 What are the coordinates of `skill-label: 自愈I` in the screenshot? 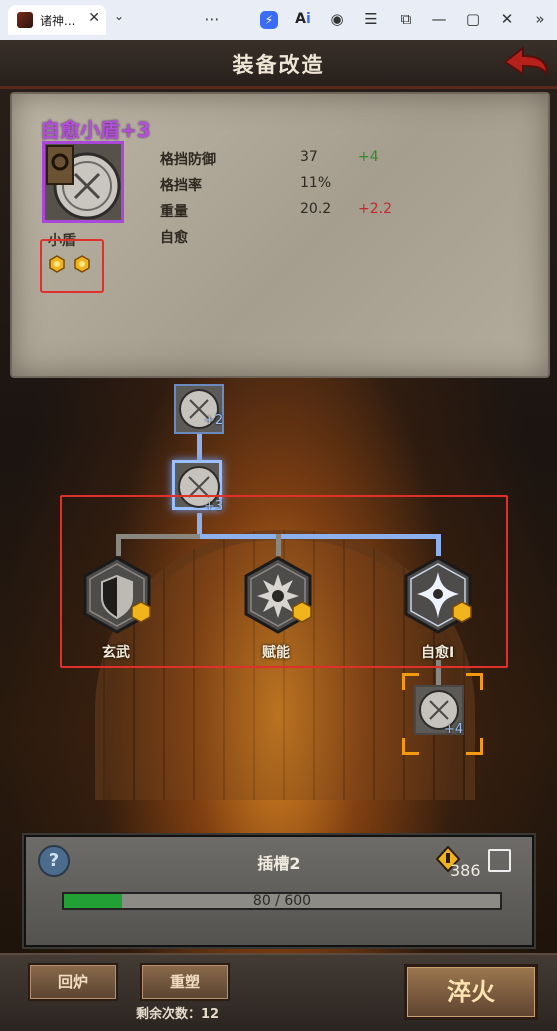 It's located at (438, 653).